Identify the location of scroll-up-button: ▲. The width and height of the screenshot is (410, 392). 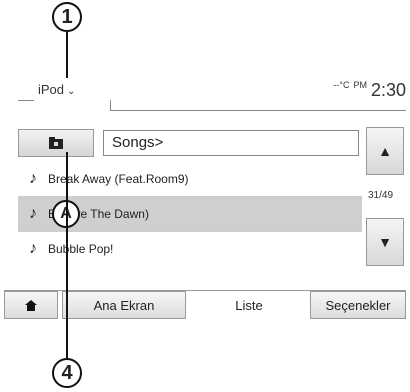
(385, 151).